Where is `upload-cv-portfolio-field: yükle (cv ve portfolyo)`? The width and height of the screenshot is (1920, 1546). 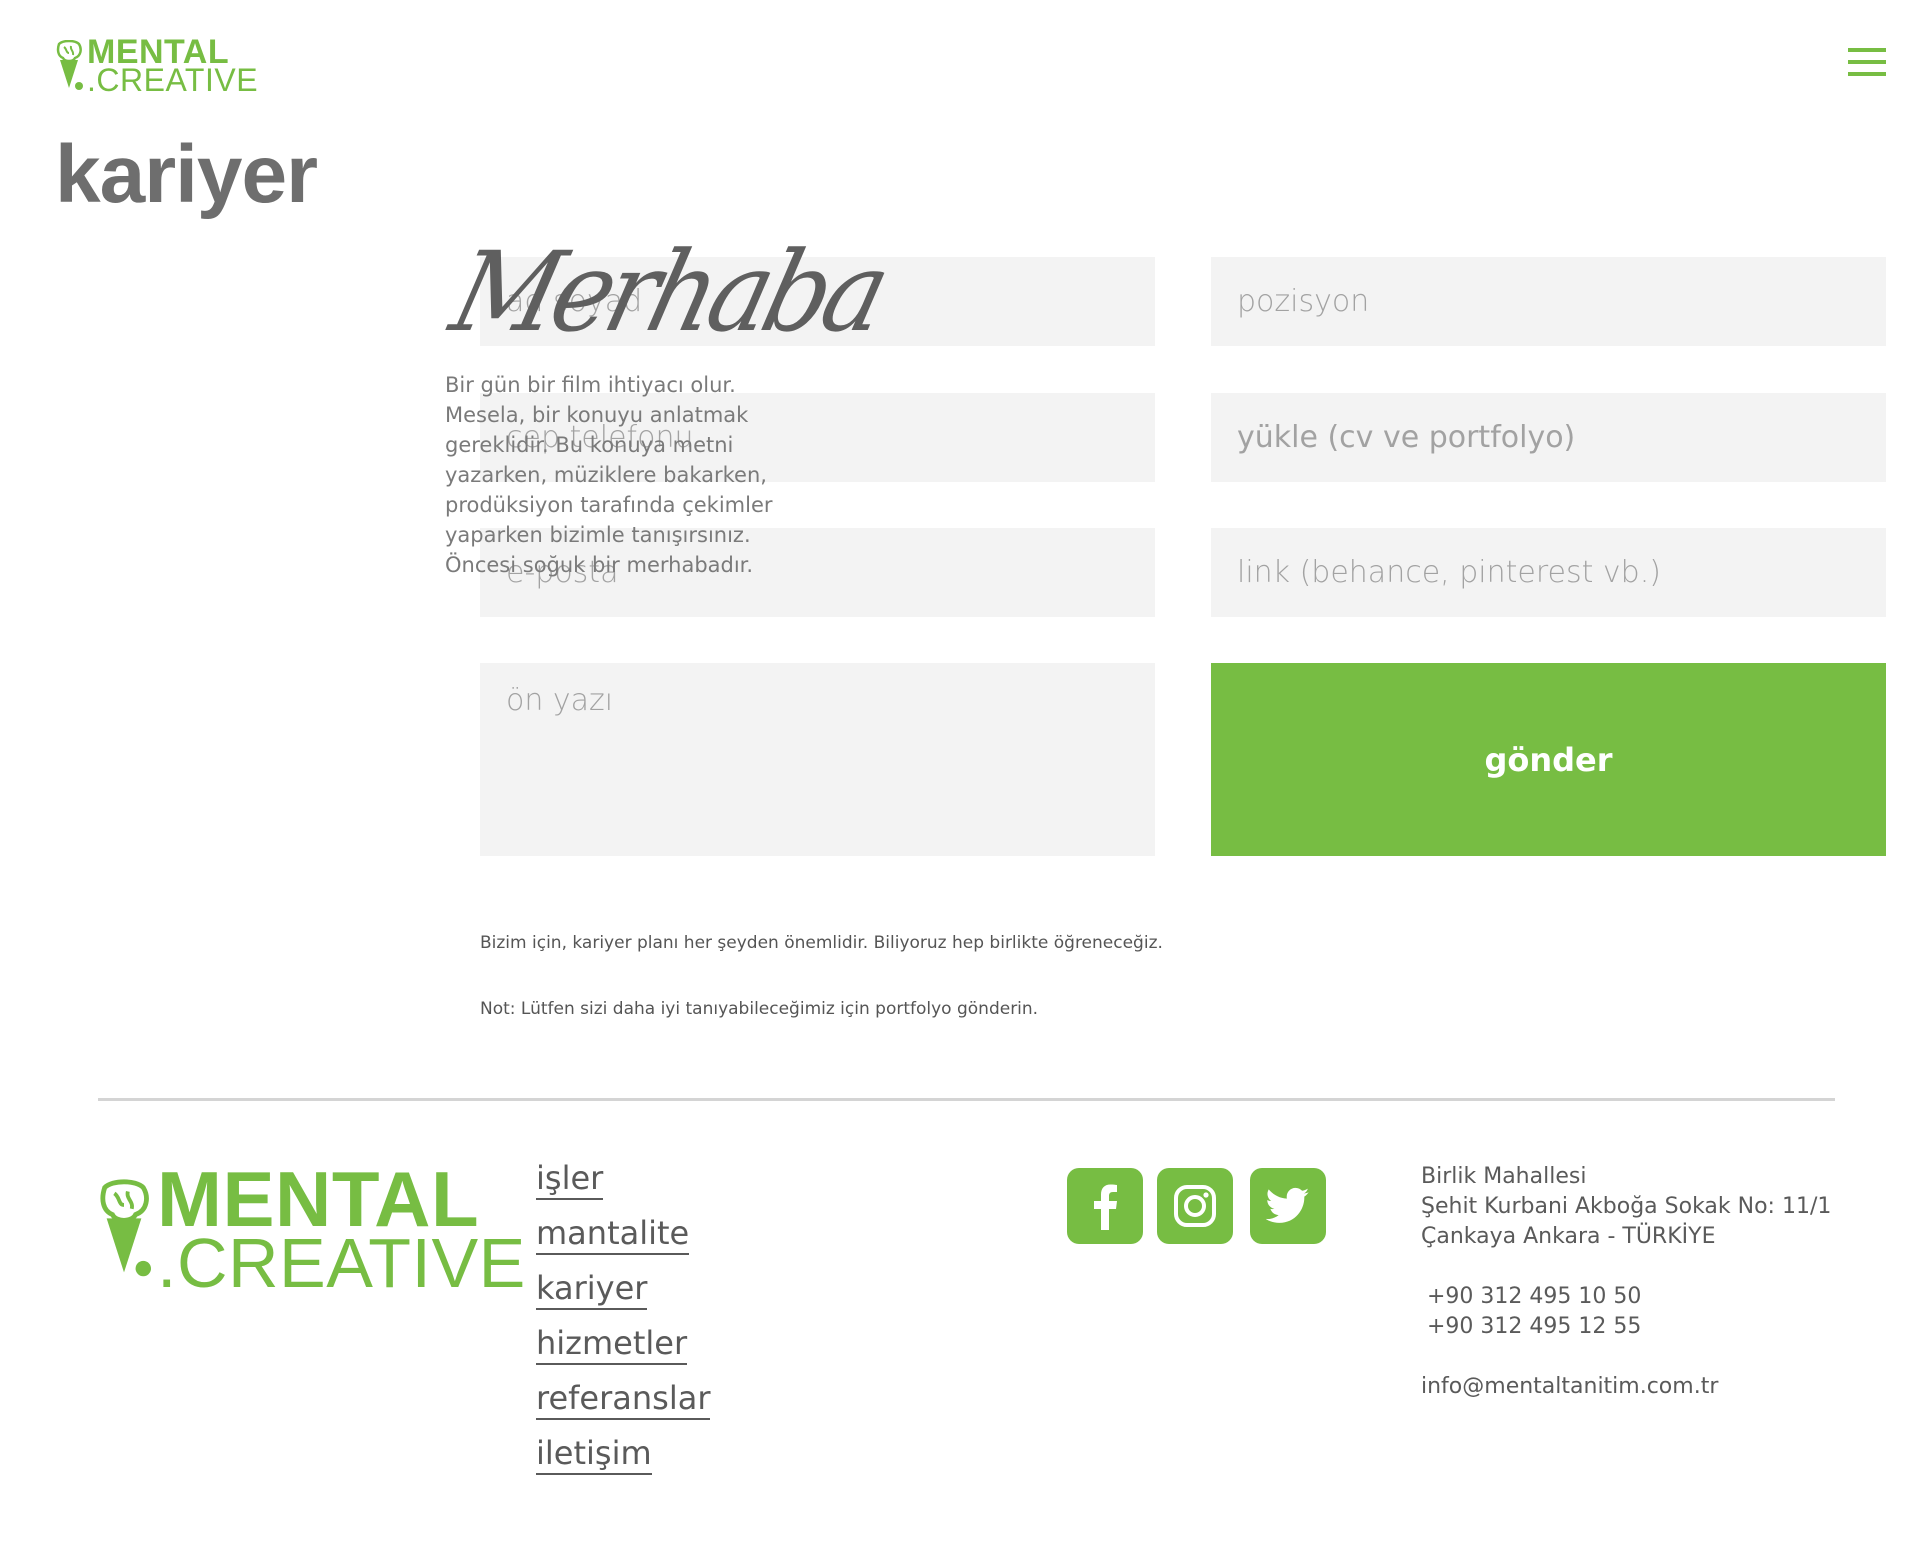 upload-cv-portfolio-field: yükle (cv ve portfolyo) is located at coordinates (1548, 437).